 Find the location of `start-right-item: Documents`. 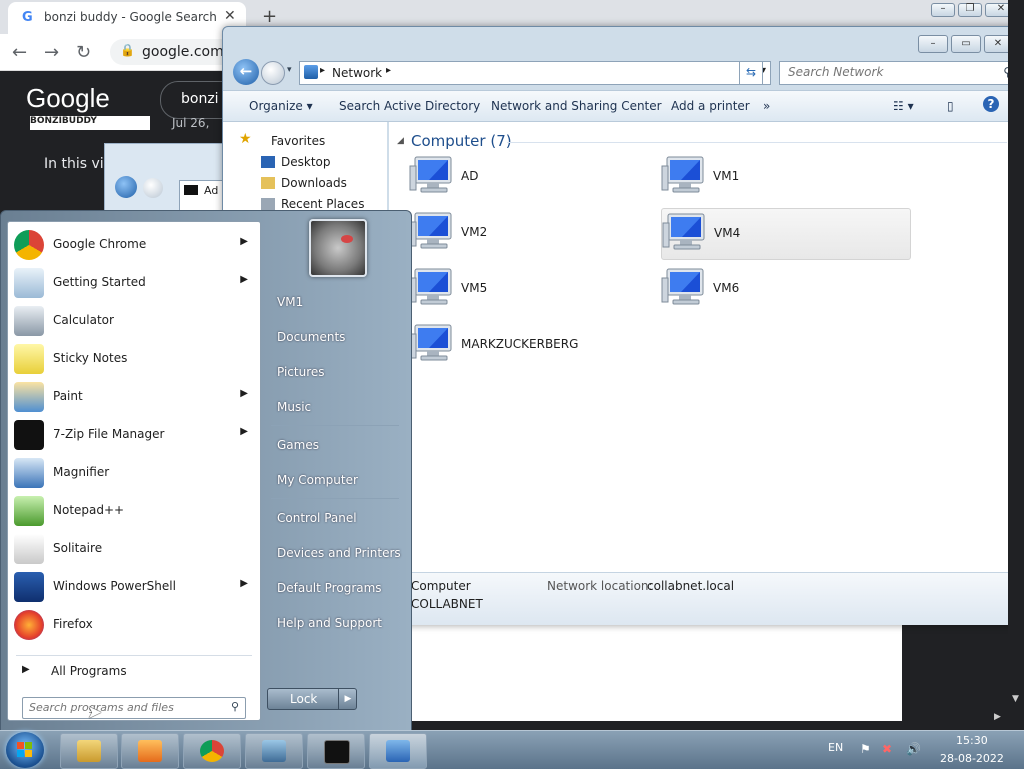

start-right-item: Documents is located at coordinates (335, 337).